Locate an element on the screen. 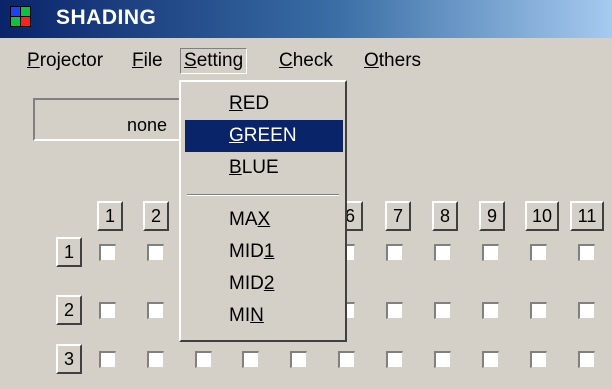  menu-item-label: MAX is located at coordinates (250, 219).